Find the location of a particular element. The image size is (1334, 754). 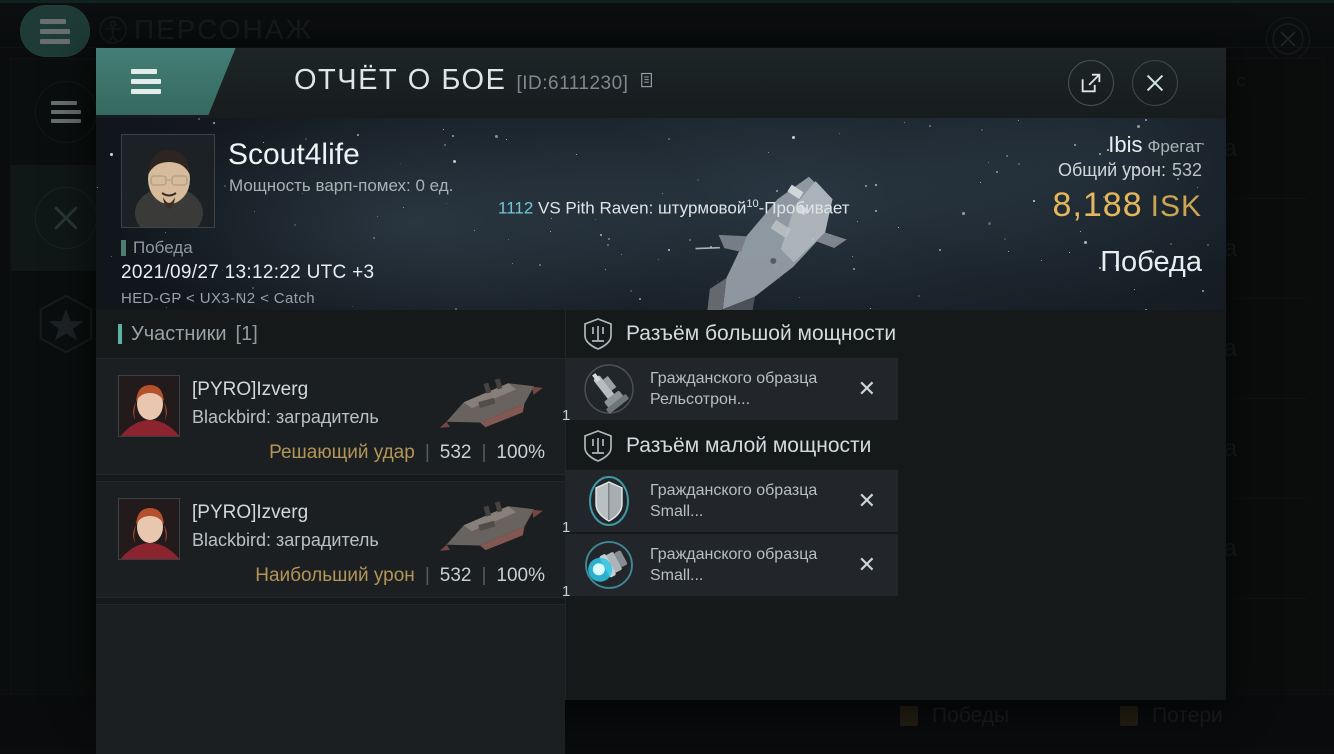

background-column-header: с is located at coordinates (1241, 81).